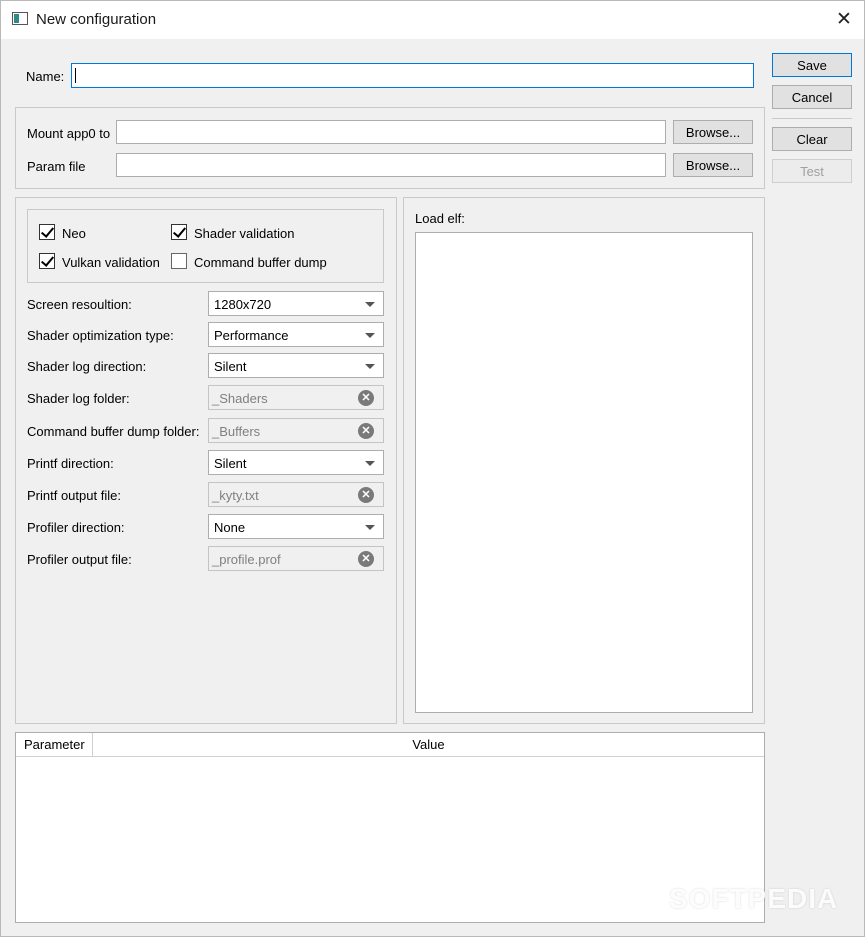 This screenshot has height=937, width=865. What do you see at coordinates (240, 398) in the screenshot?
I see `shader-log-folder-value: _Shaders` at bounding box center [240, 398].